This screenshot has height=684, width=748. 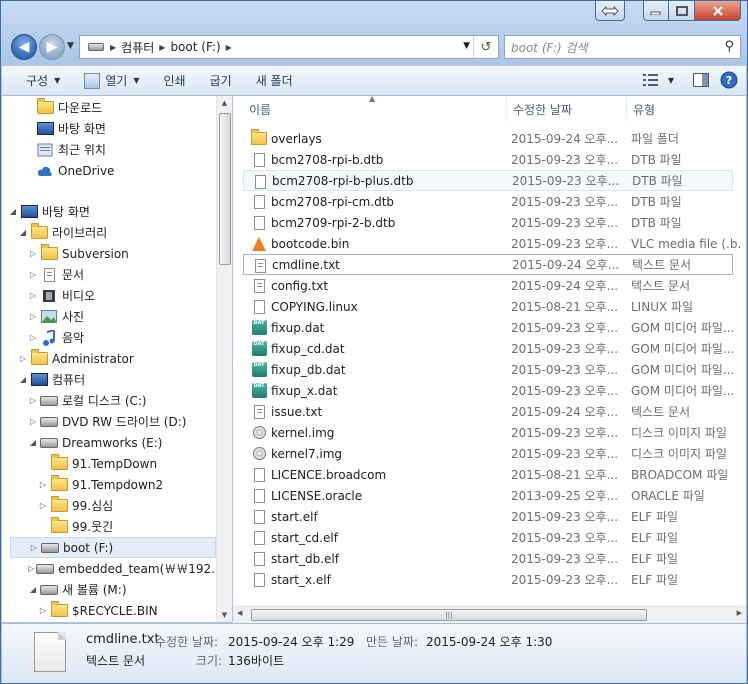 What do you see at coordinates (109, 505) in the screenshot?
I see `tree-item: ▷ 99.심심` at bounding box center [109, 505].